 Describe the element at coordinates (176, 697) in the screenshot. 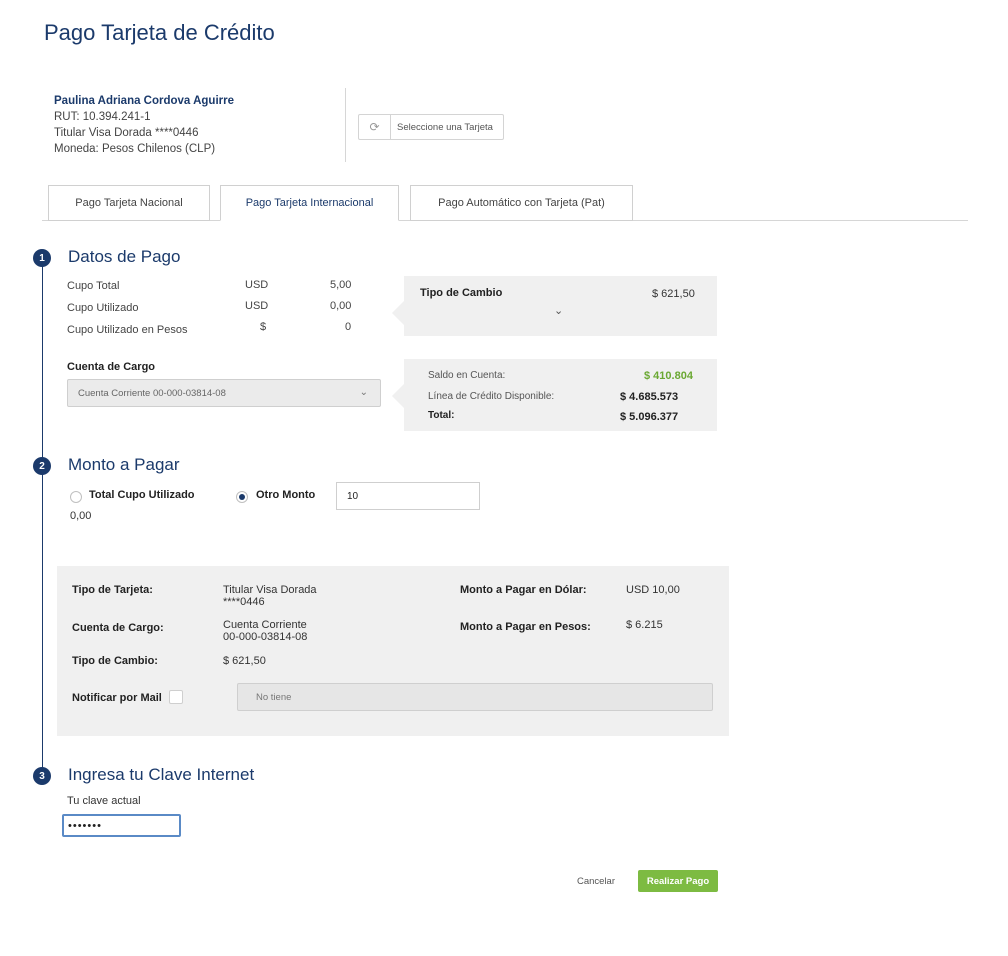

I see `notify-checkbox` at that location.